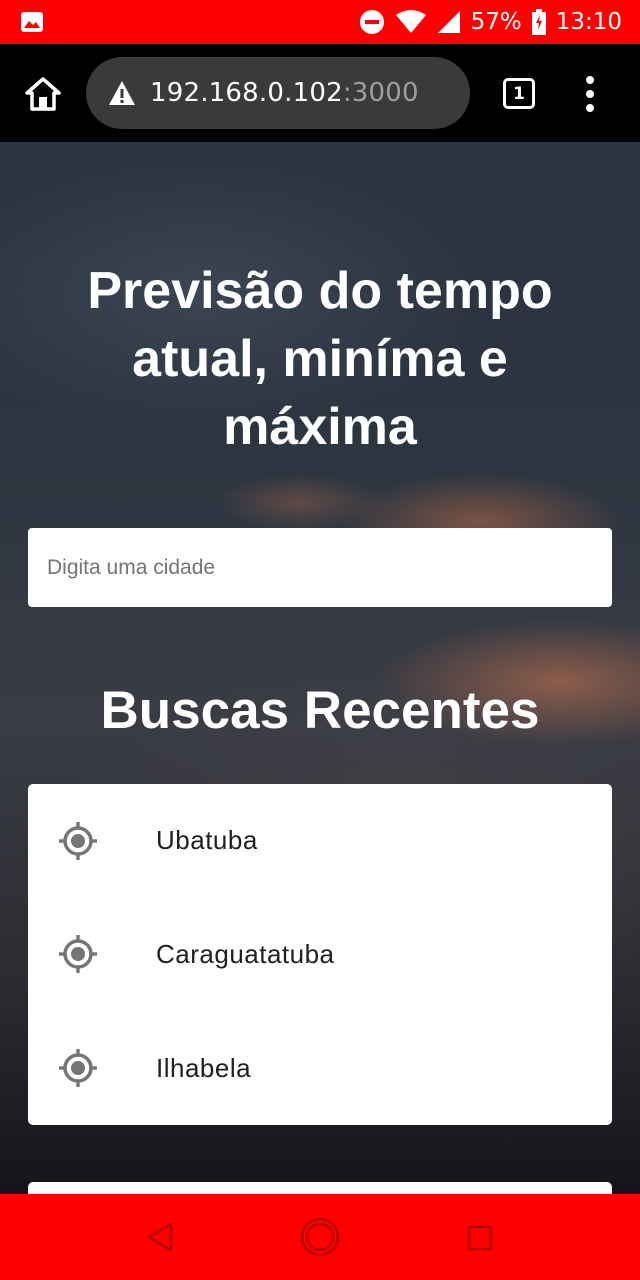 This screenshot has width=640, height=1280. What do you see at coordinates (380, 93) in the screenshot?
I see `url-port: :3000` at bounding box center [380, 93].